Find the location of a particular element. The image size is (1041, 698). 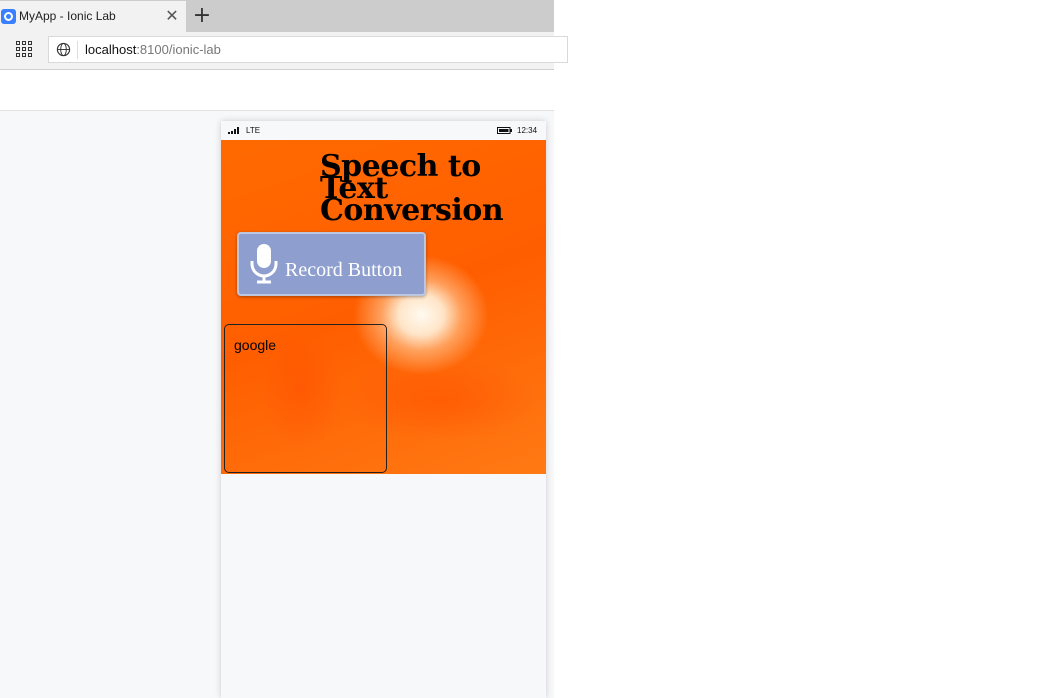

tab-title: MyApp - Ionic Lab is located at coordinates (67, 16).